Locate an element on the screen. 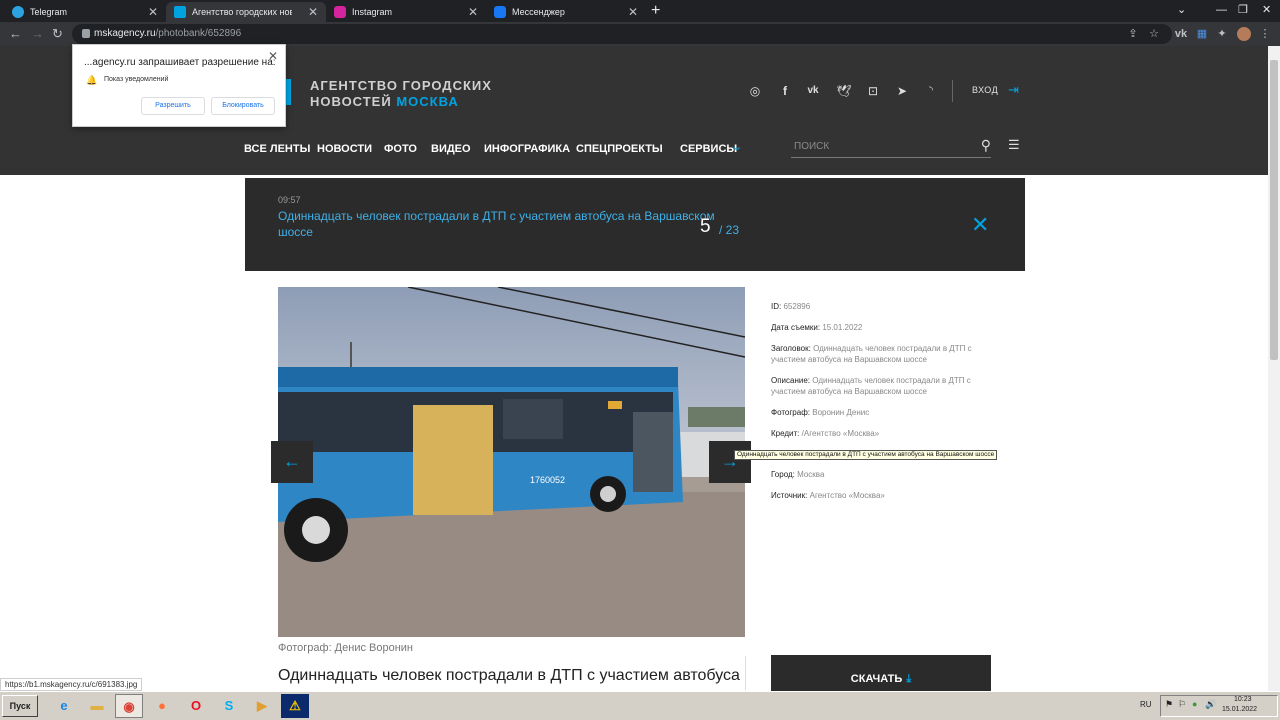 This screenshot has height=720, width=1280. telegram-icon: ➤ is located at coordinates (902, 91).